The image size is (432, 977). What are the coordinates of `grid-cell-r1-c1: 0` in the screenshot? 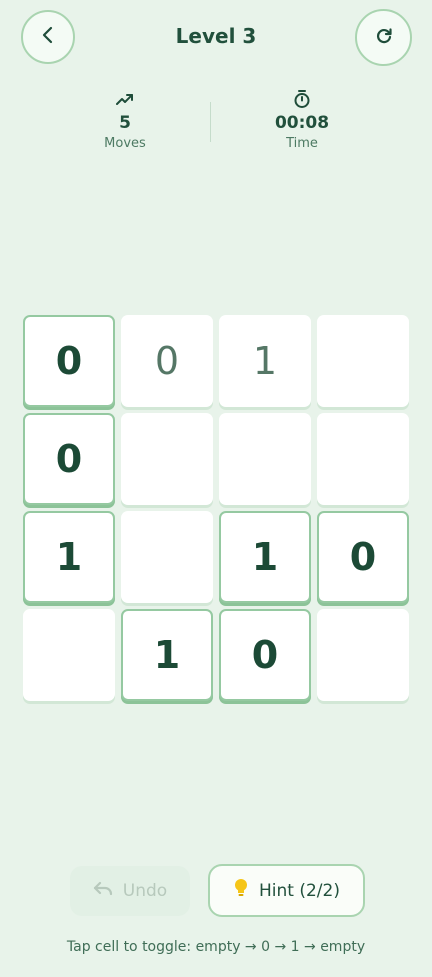 It's located at (69, 361).